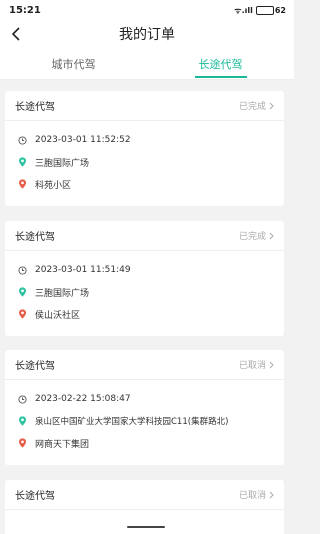  What do you see at coordinates (58, 315) in the screenshot?
I see `order-end: 侯山沃社区` at bounding box center [58, 315].